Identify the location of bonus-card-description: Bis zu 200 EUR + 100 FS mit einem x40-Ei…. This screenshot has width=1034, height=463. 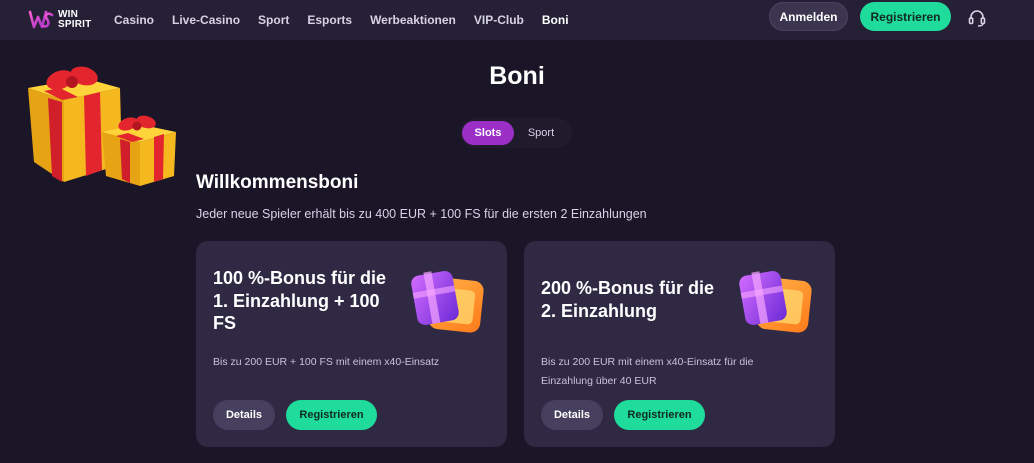
(326, 362).